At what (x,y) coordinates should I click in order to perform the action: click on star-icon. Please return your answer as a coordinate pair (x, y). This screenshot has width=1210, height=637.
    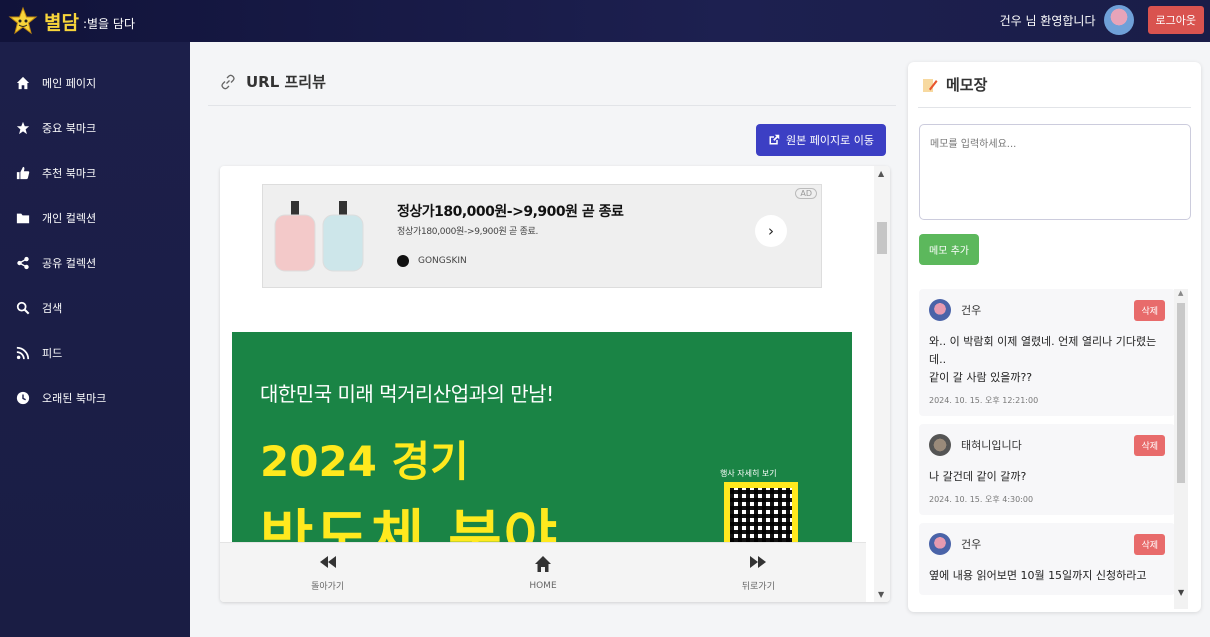
    Looking at the image, I should click on (23, 128).